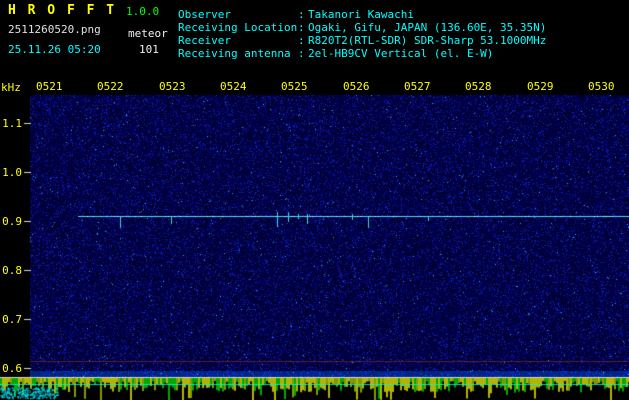 This screenshot has width=629, height=400. I want to click on info-value-observer: Takanori Kawachi, so click(361, 14).